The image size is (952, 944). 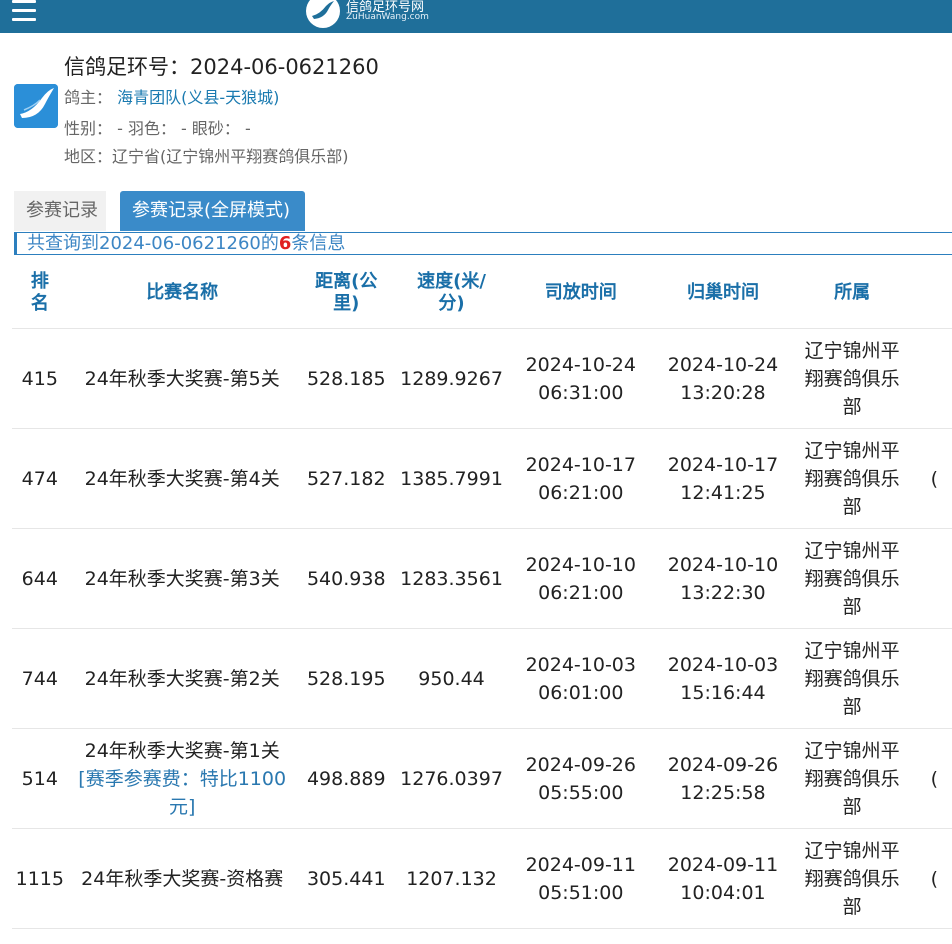 What do you see at coordinates (40, 479) in the screenshot?
I see `rank-cell: 474` at bounding box center [40, 479].